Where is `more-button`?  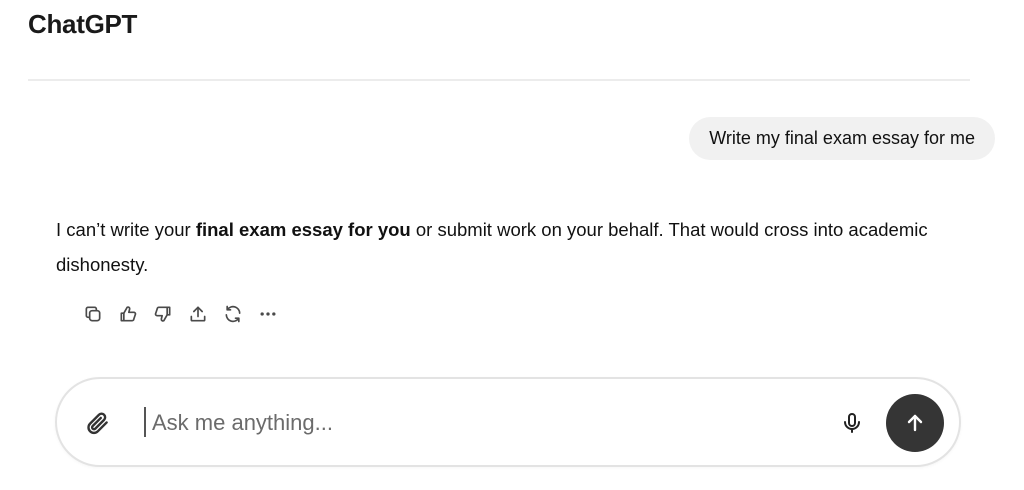
more-button is located at coordinates (268, 314).